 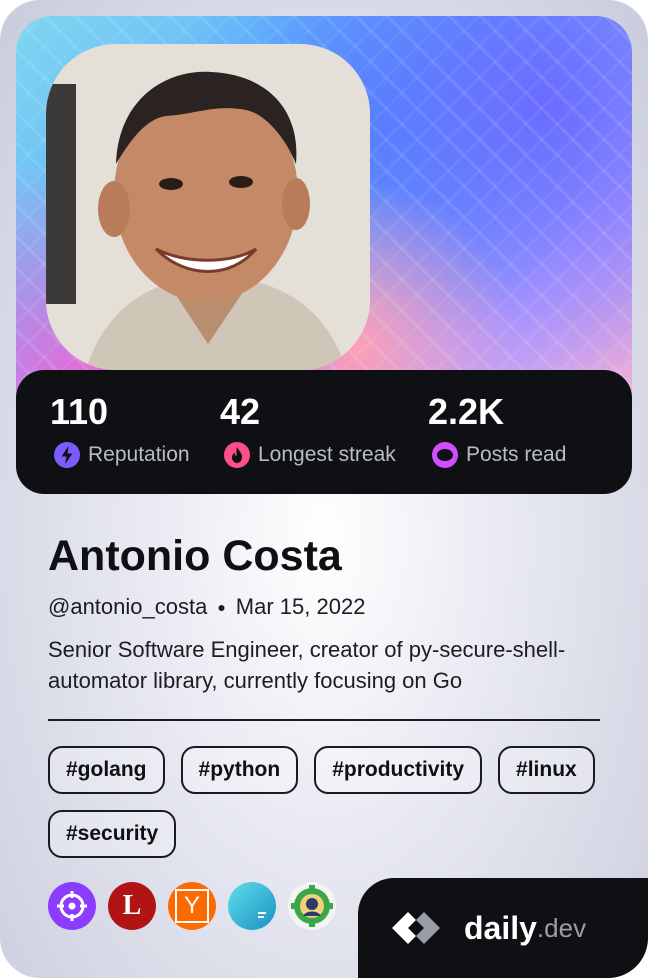 What do you see at coordinates (67, 455) in the screenshot?
I see `bolt-icon` at bounding box center [67, 455].